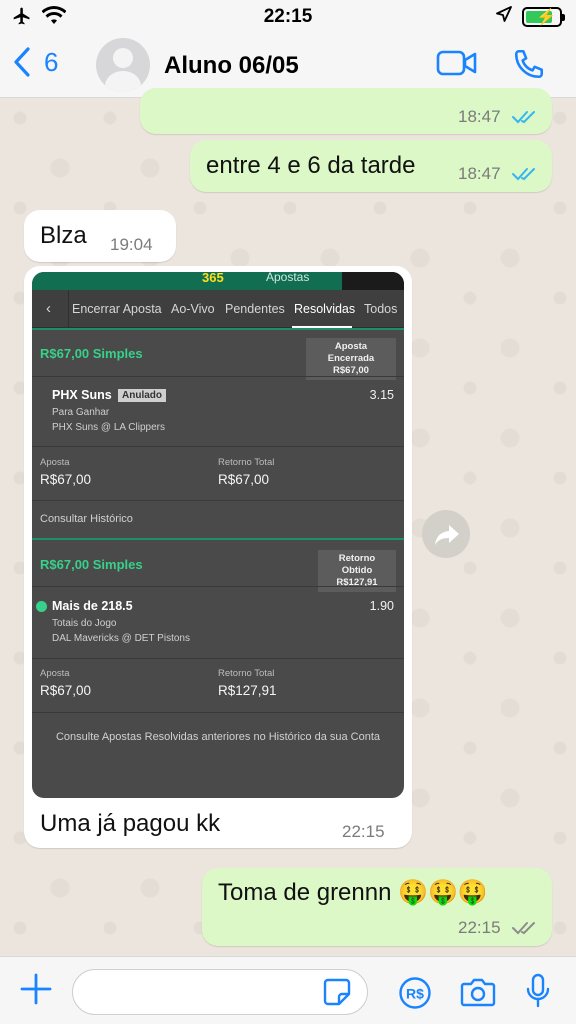 Image resolution: width=576 pixels, height=1024 pixels. I want to click on video-camera-icon, so click(456, 63).